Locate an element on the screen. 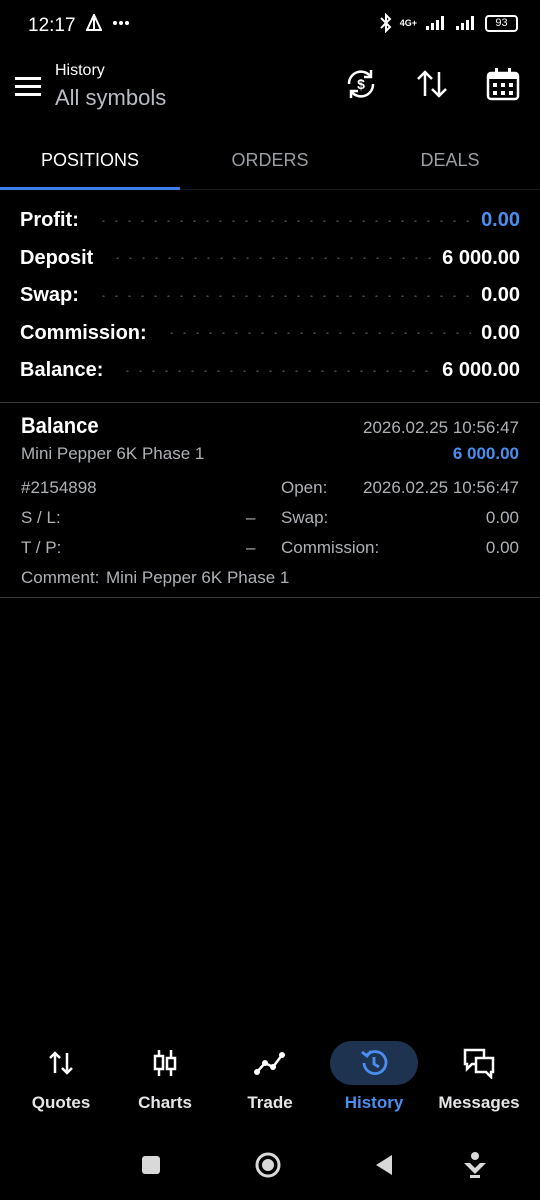  deal-ticket: #2154898 is located at coordinates (59, 487).